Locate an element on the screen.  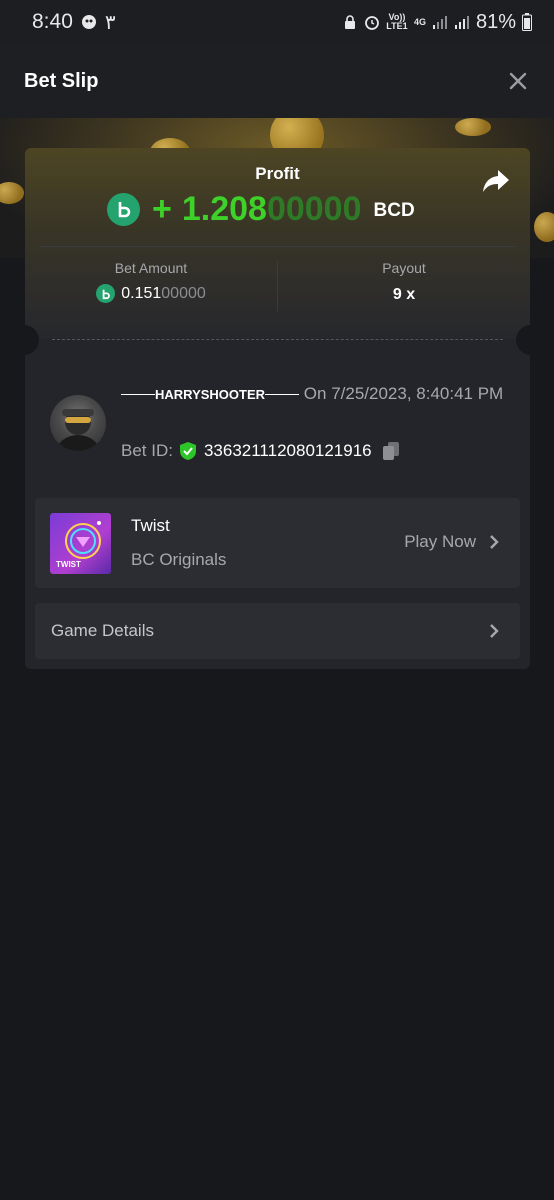
status-bar: 8:40 ٣ Vo)) LTE1 4G 81% is located at coordinates (277, 22).